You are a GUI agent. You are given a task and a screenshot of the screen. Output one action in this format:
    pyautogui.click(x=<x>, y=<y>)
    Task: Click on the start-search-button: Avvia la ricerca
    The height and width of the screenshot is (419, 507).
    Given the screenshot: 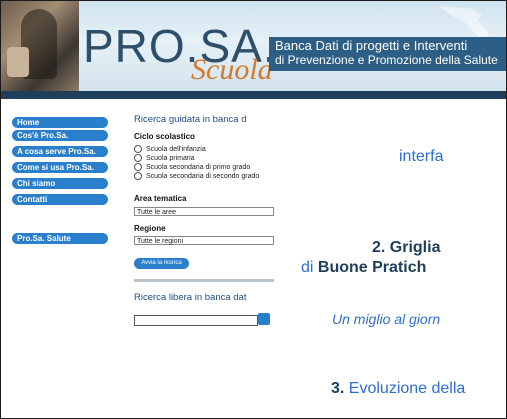 What is the action you would take?
    pyautogui.click(x=161, y=263)
    